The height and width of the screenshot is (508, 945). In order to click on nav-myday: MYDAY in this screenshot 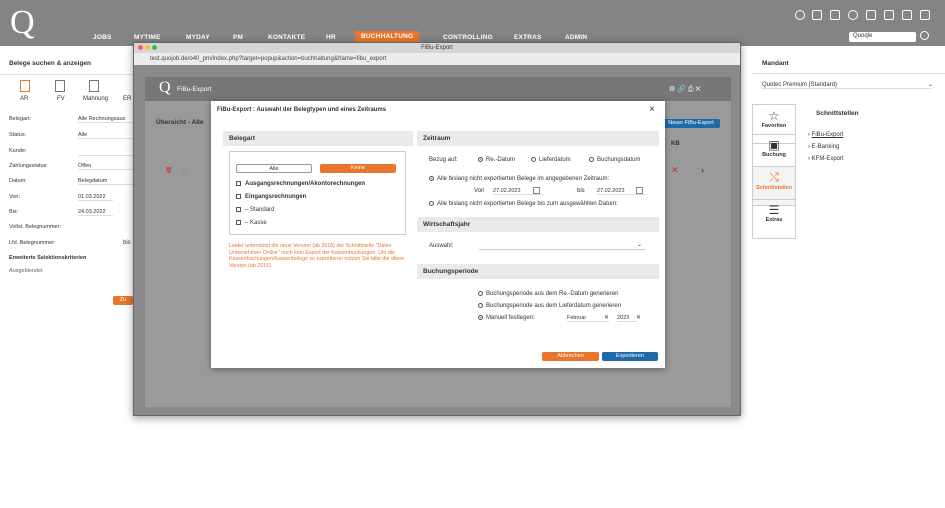, I will do `click(198, 37)`.